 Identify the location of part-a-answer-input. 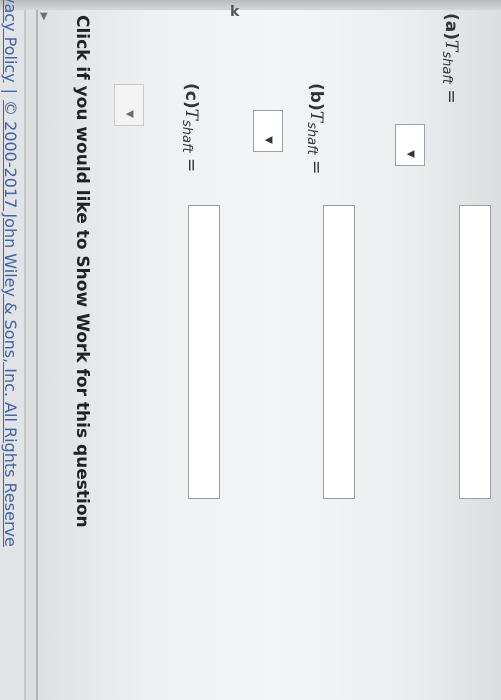
(475, 352).